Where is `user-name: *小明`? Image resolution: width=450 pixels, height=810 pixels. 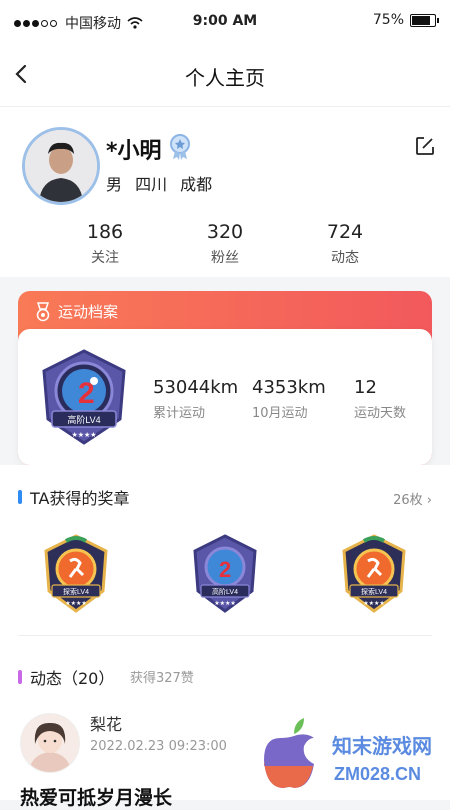
user-name: *小明 is located at coordinates (134, 151).